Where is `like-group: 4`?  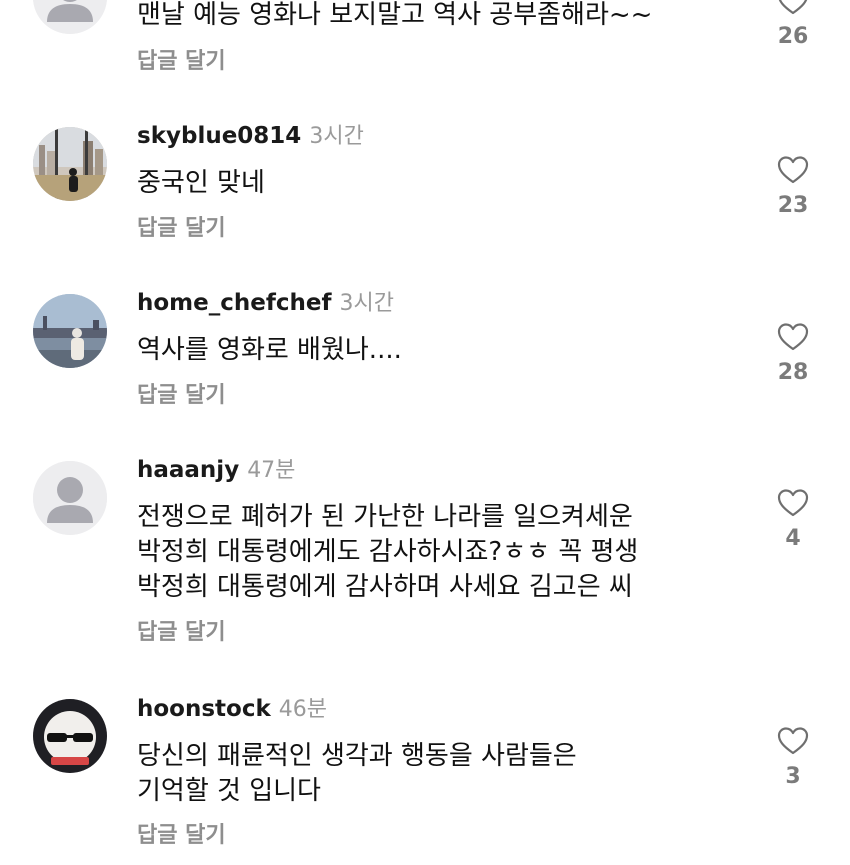
like-group: 4 is located at coordinates (793, 520).